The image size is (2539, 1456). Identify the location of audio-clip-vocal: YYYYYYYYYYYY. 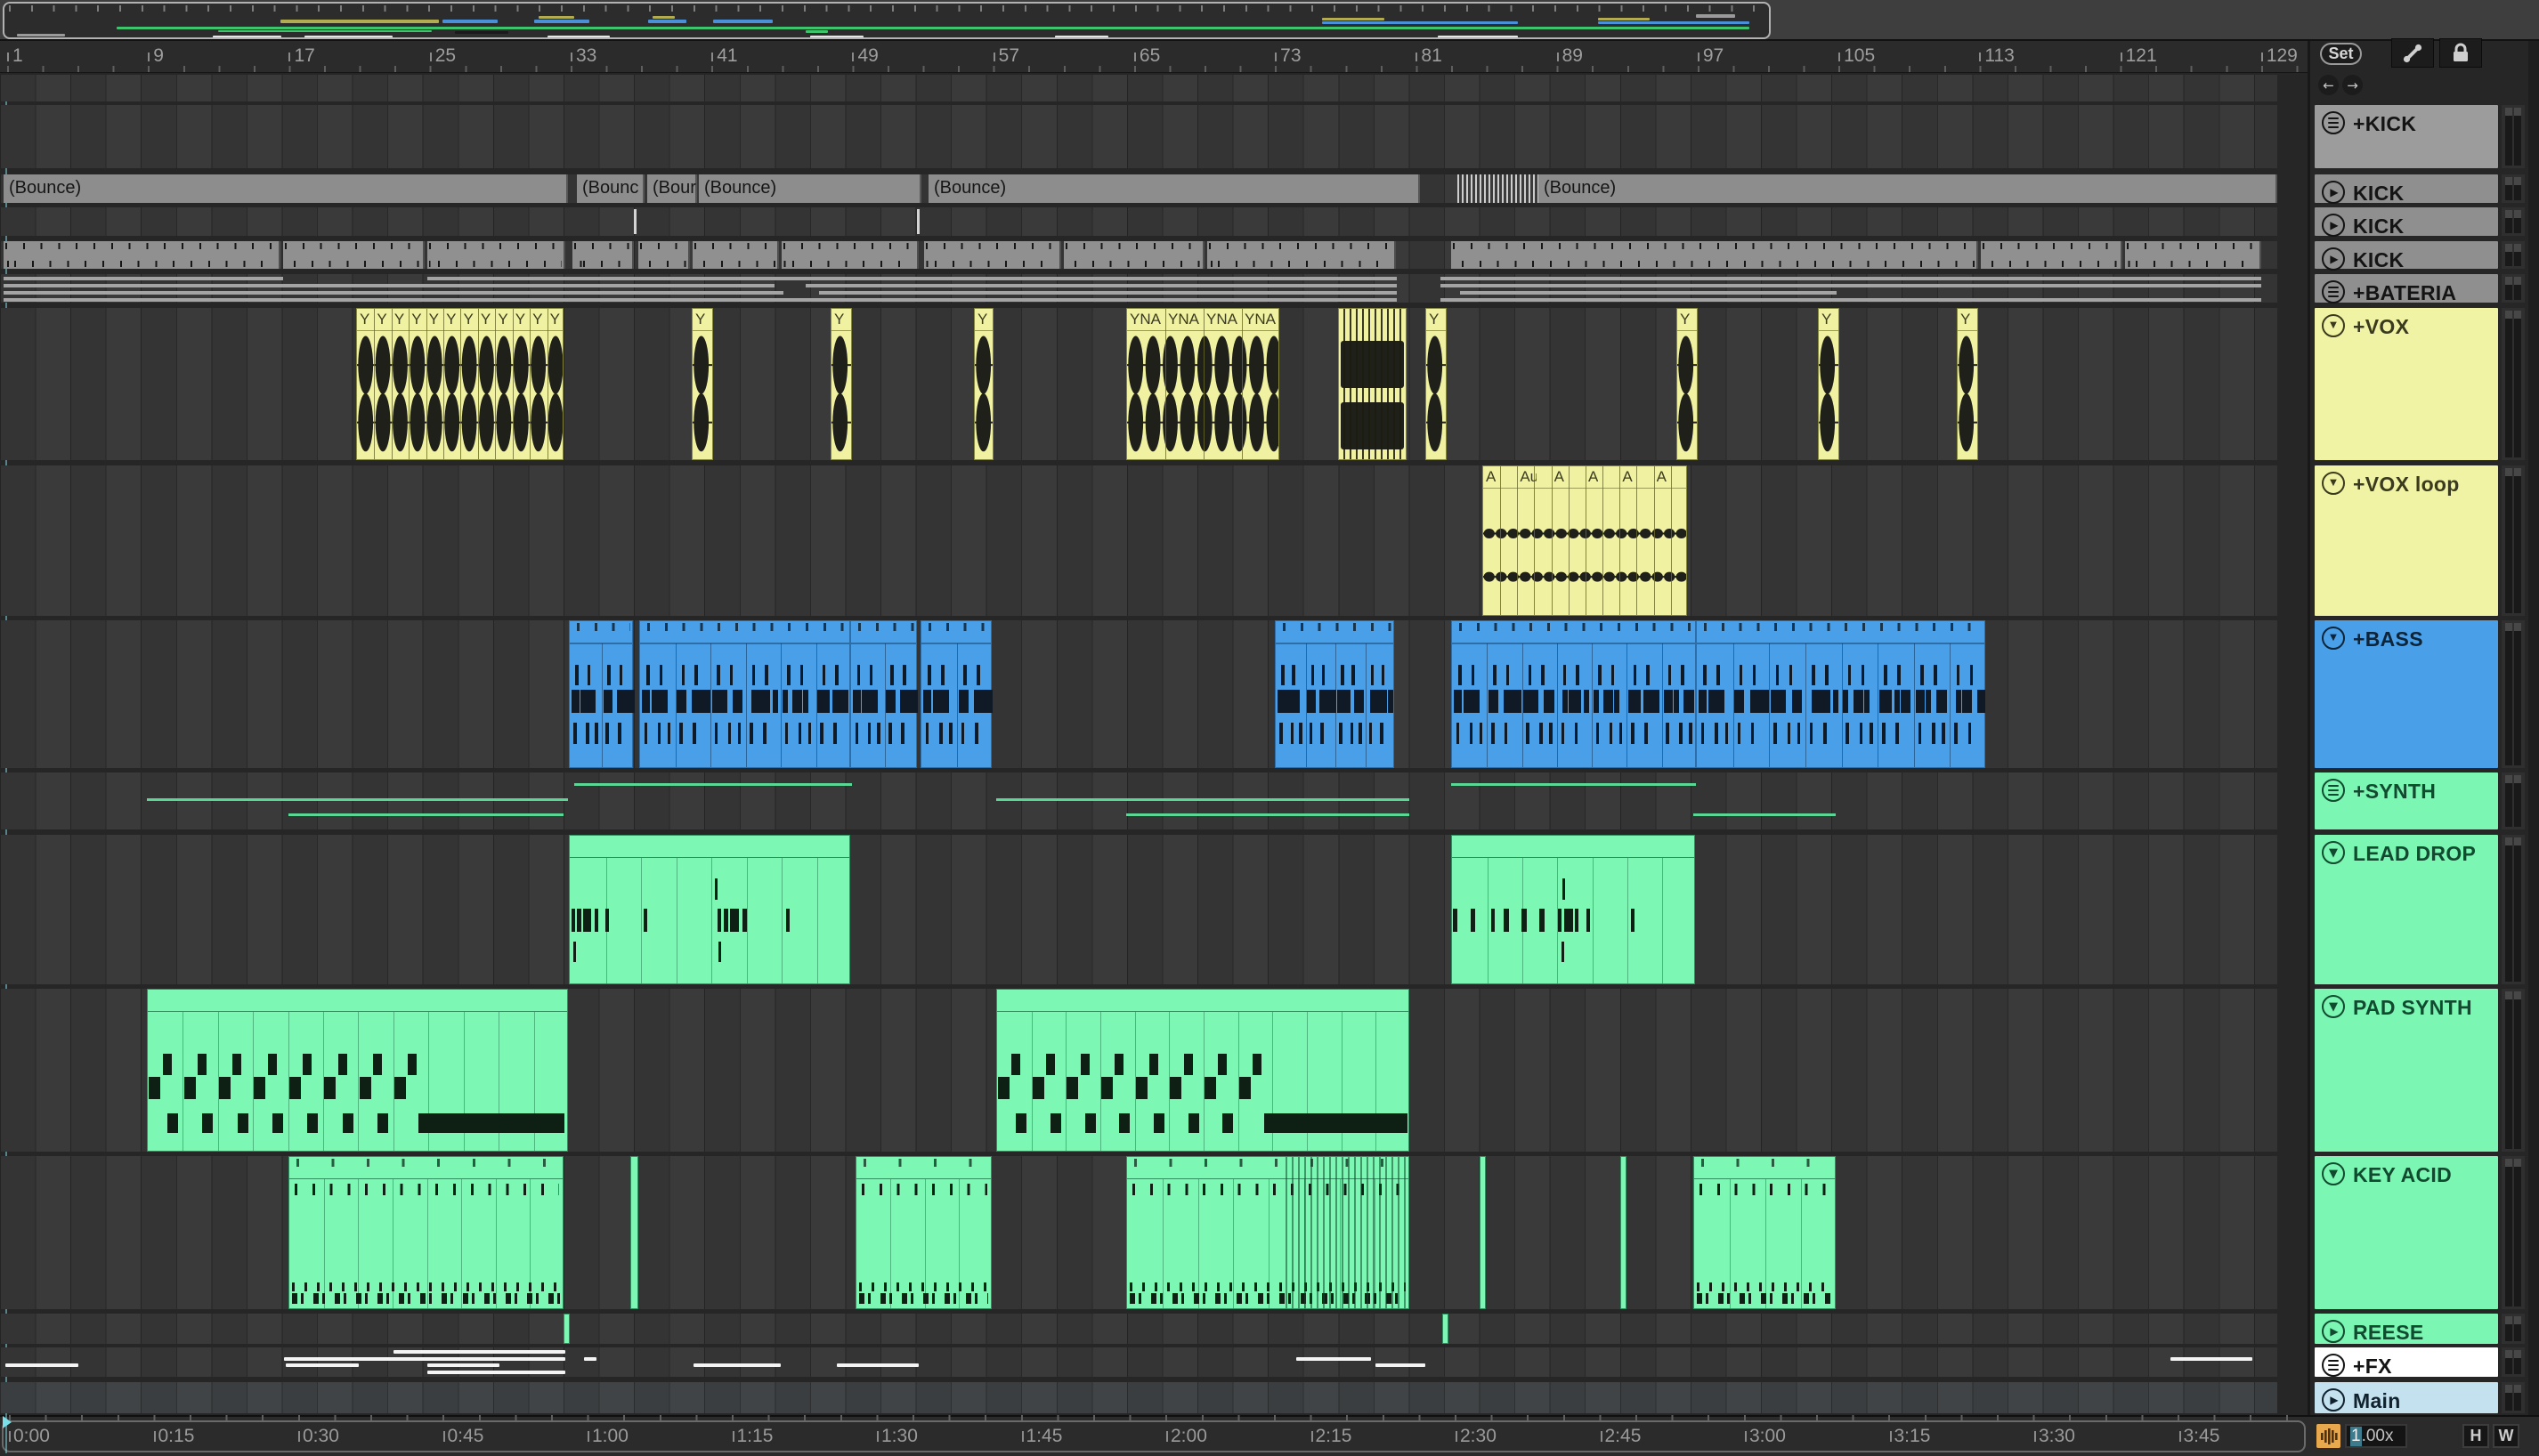
(460, 384).